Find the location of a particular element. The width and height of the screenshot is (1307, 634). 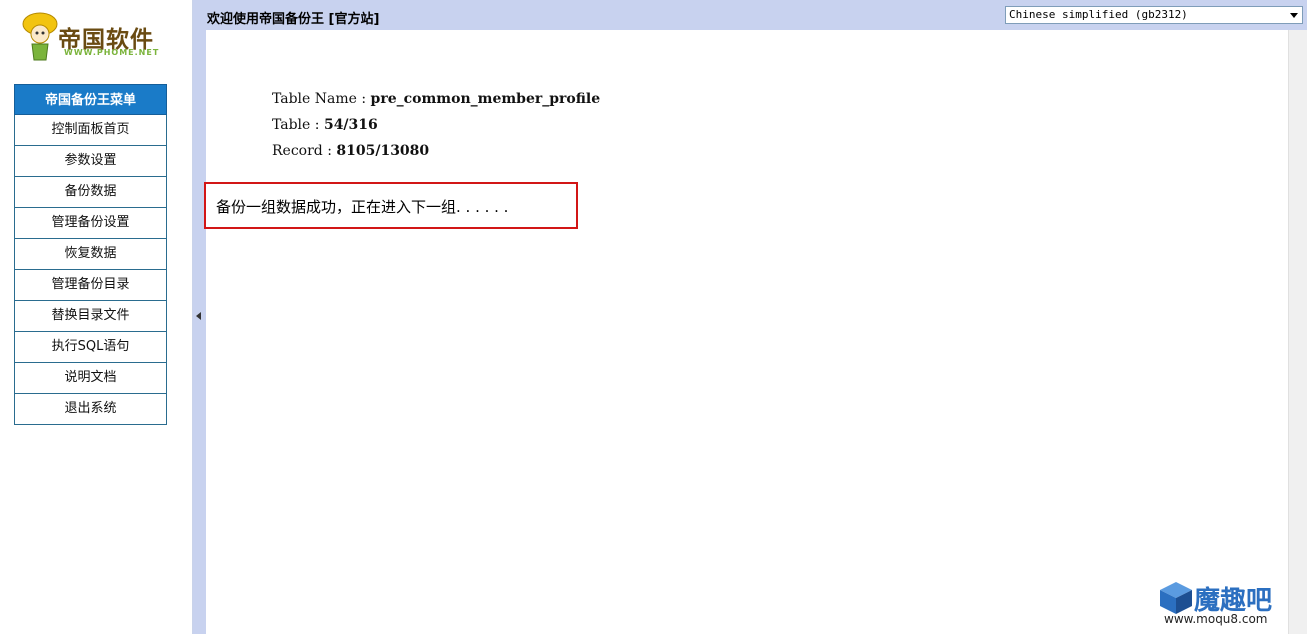

table-name-label: Table Name : is located at coordinates (321, 99).